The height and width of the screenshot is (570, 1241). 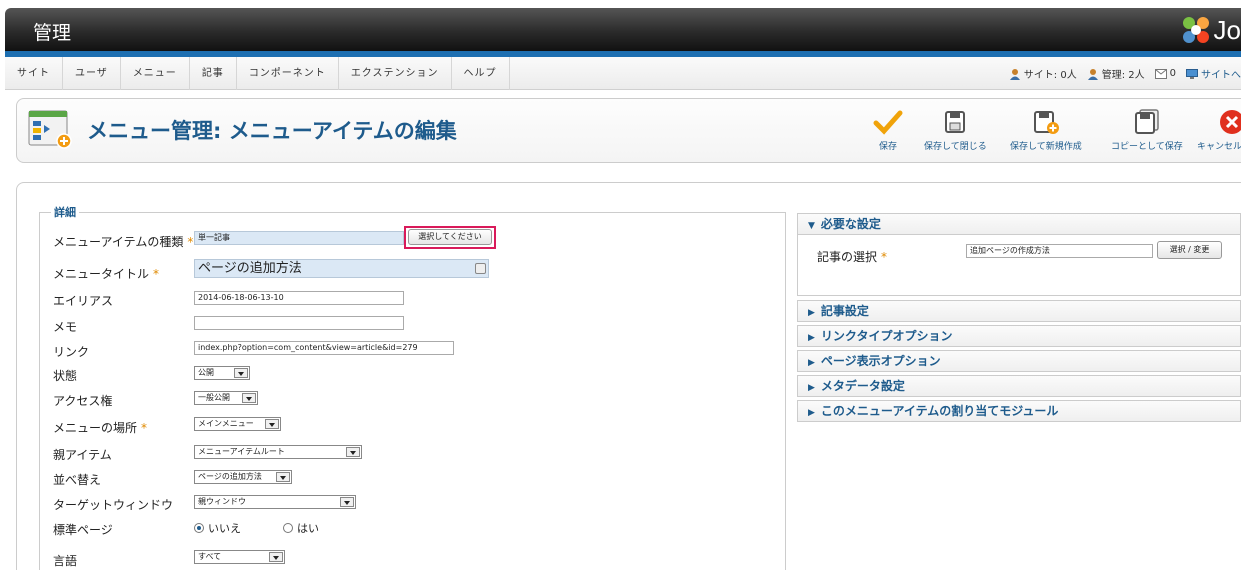 What do you see at coordinates (155, 73) in the screenshot?
I see `menu-menus: メニュー` at bounding box center [155, 73].